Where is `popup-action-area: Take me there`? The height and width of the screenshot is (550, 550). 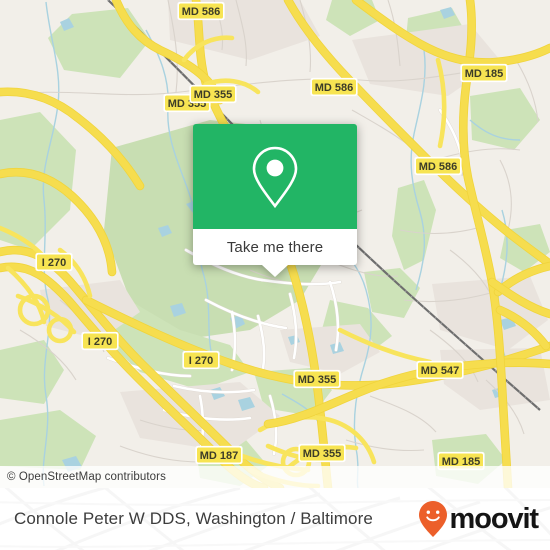 popup-action-area: Take me there is located at coordinates (275, 253).